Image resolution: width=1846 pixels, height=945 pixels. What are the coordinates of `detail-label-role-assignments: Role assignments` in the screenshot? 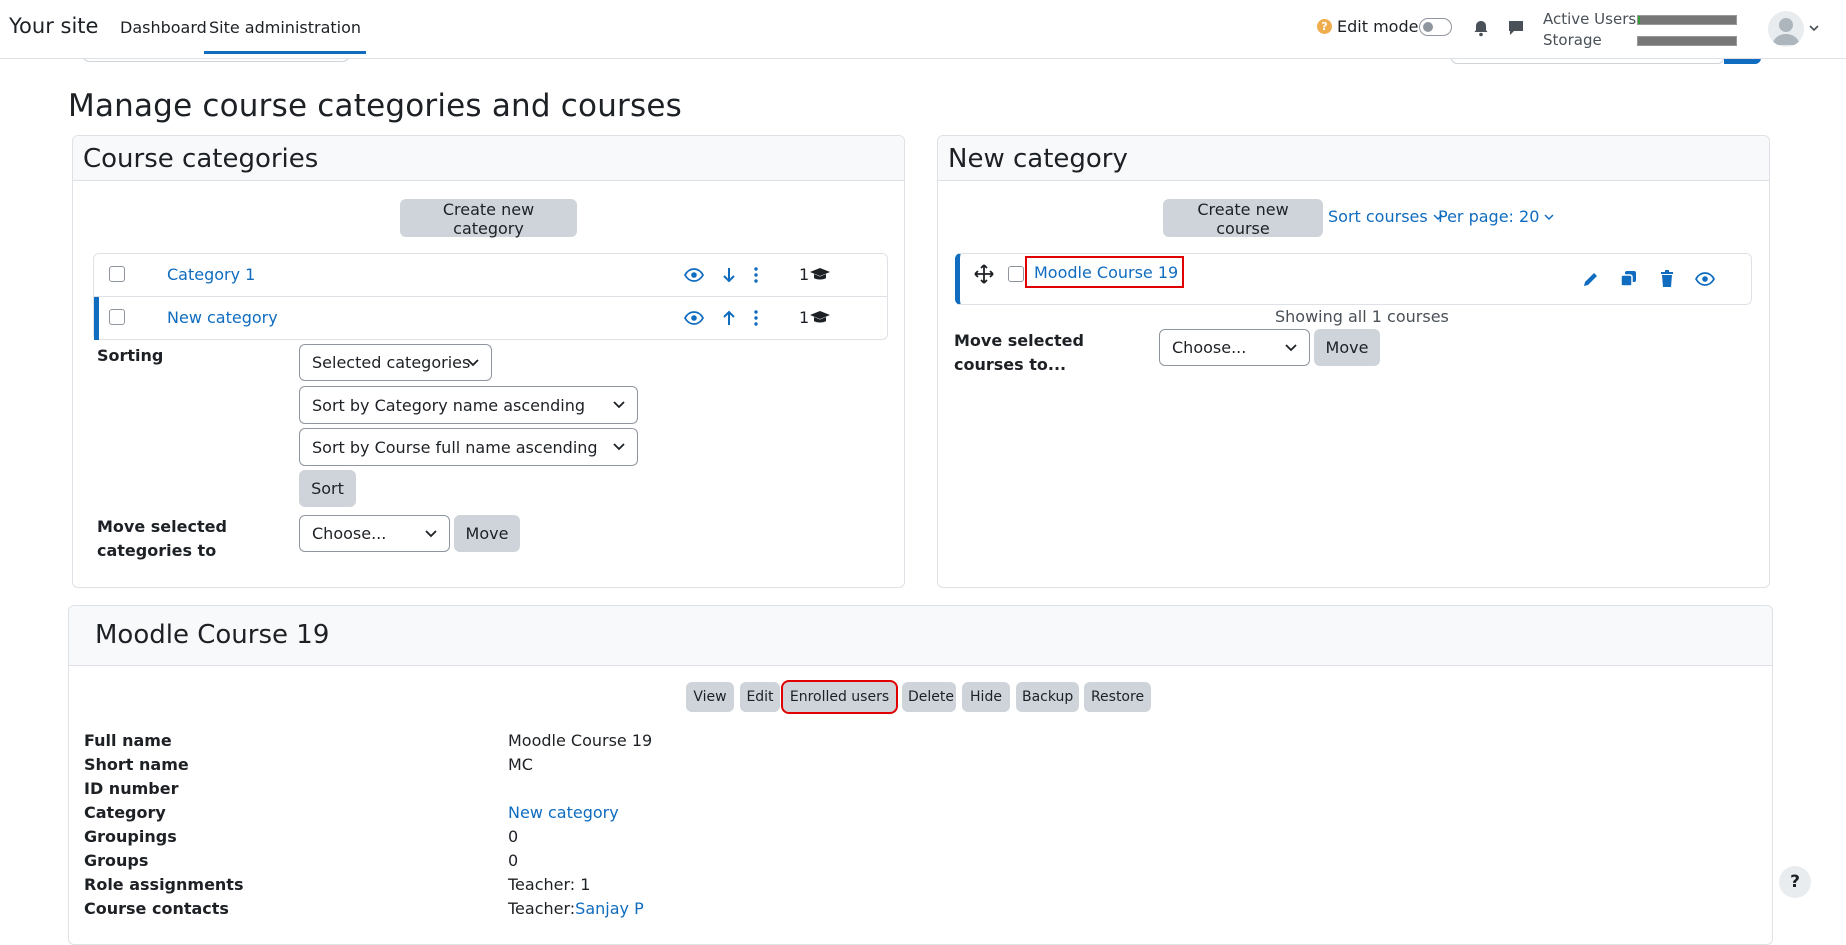 It's located at (164, 884).